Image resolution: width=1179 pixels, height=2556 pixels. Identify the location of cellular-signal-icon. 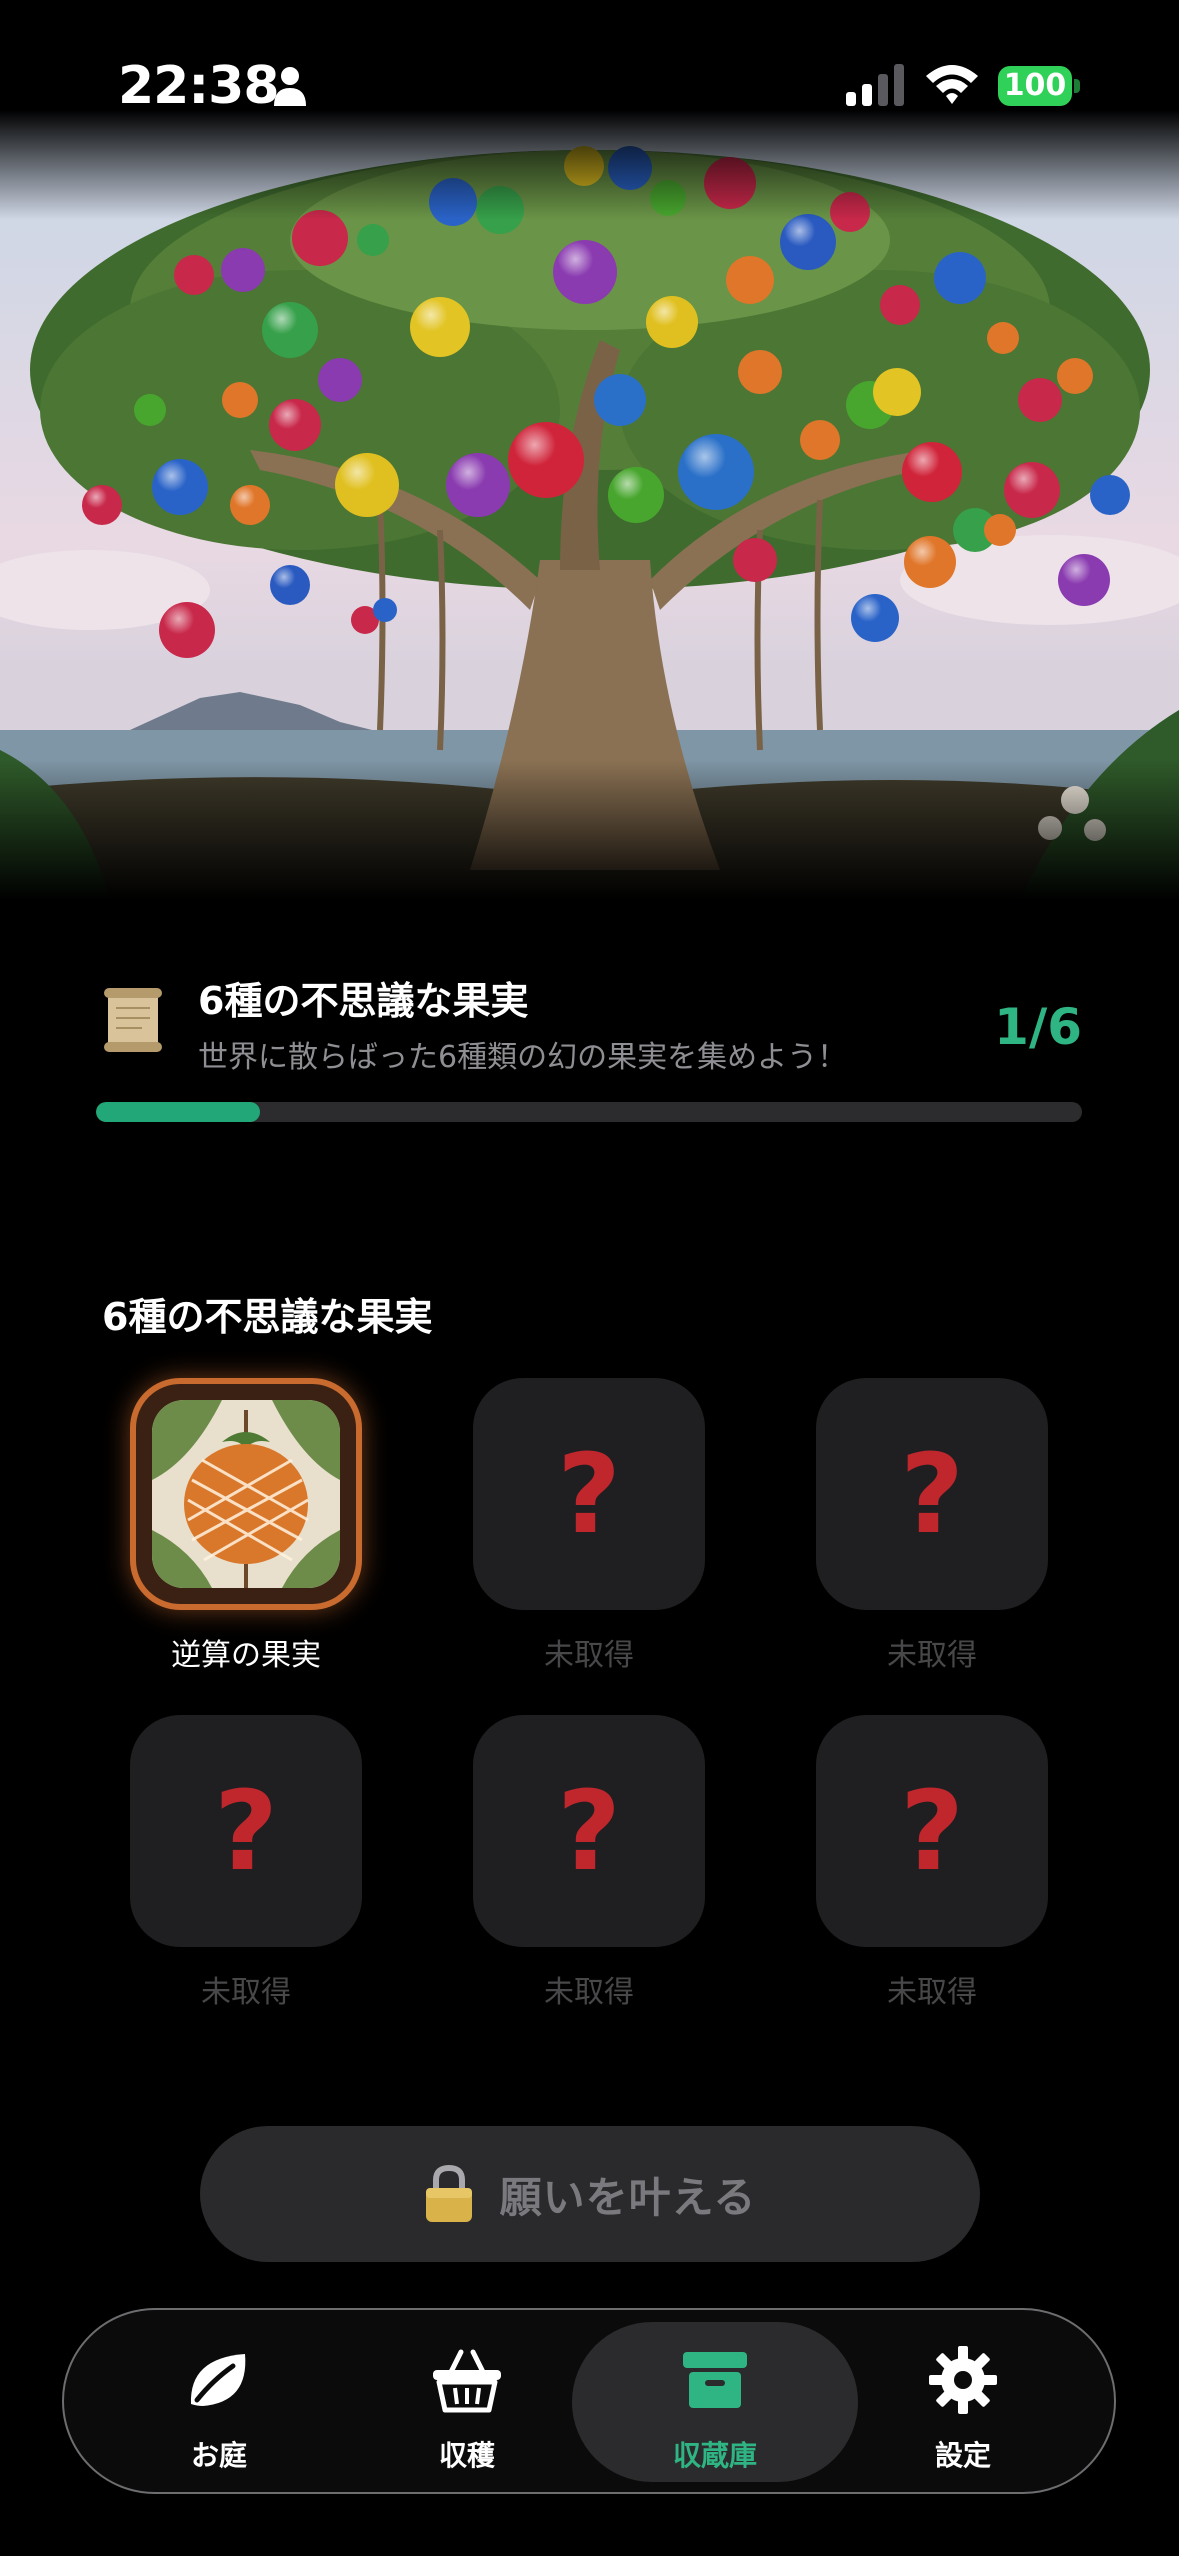
(875, 85).